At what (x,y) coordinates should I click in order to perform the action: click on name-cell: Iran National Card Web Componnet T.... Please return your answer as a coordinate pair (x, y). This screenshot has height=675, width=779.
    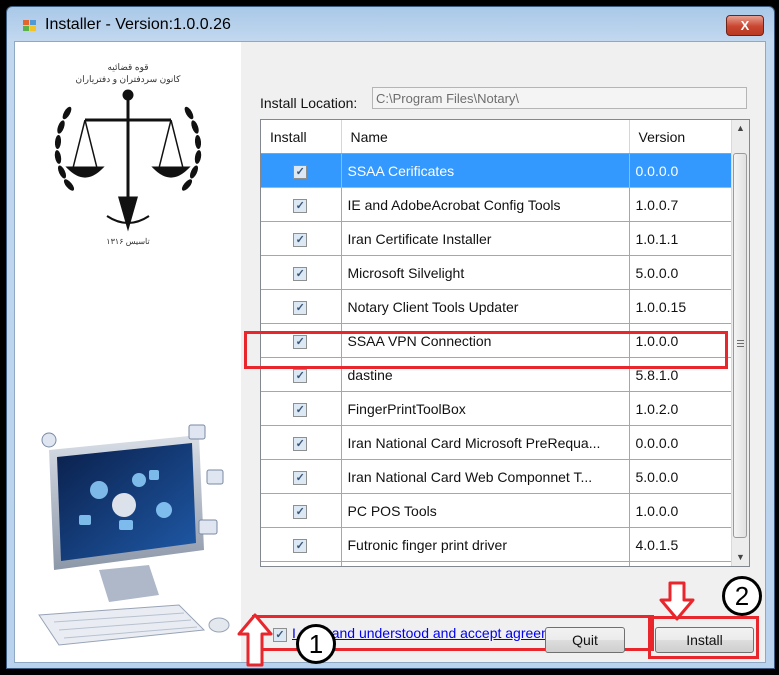
    Looking at the image, I should click on (485, 476).